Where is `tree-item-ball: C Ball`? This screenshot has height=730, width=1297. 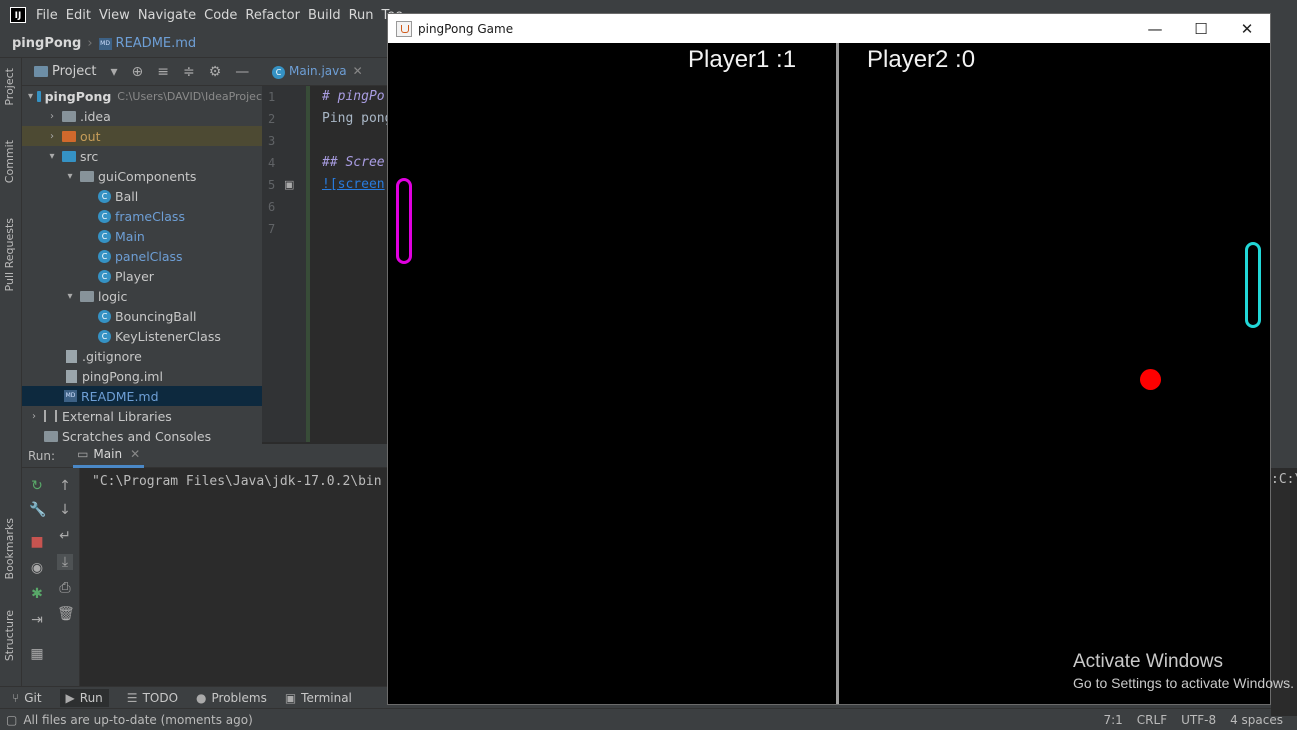 tree-item-ball: C Ball is located at coordinates (142, 196).